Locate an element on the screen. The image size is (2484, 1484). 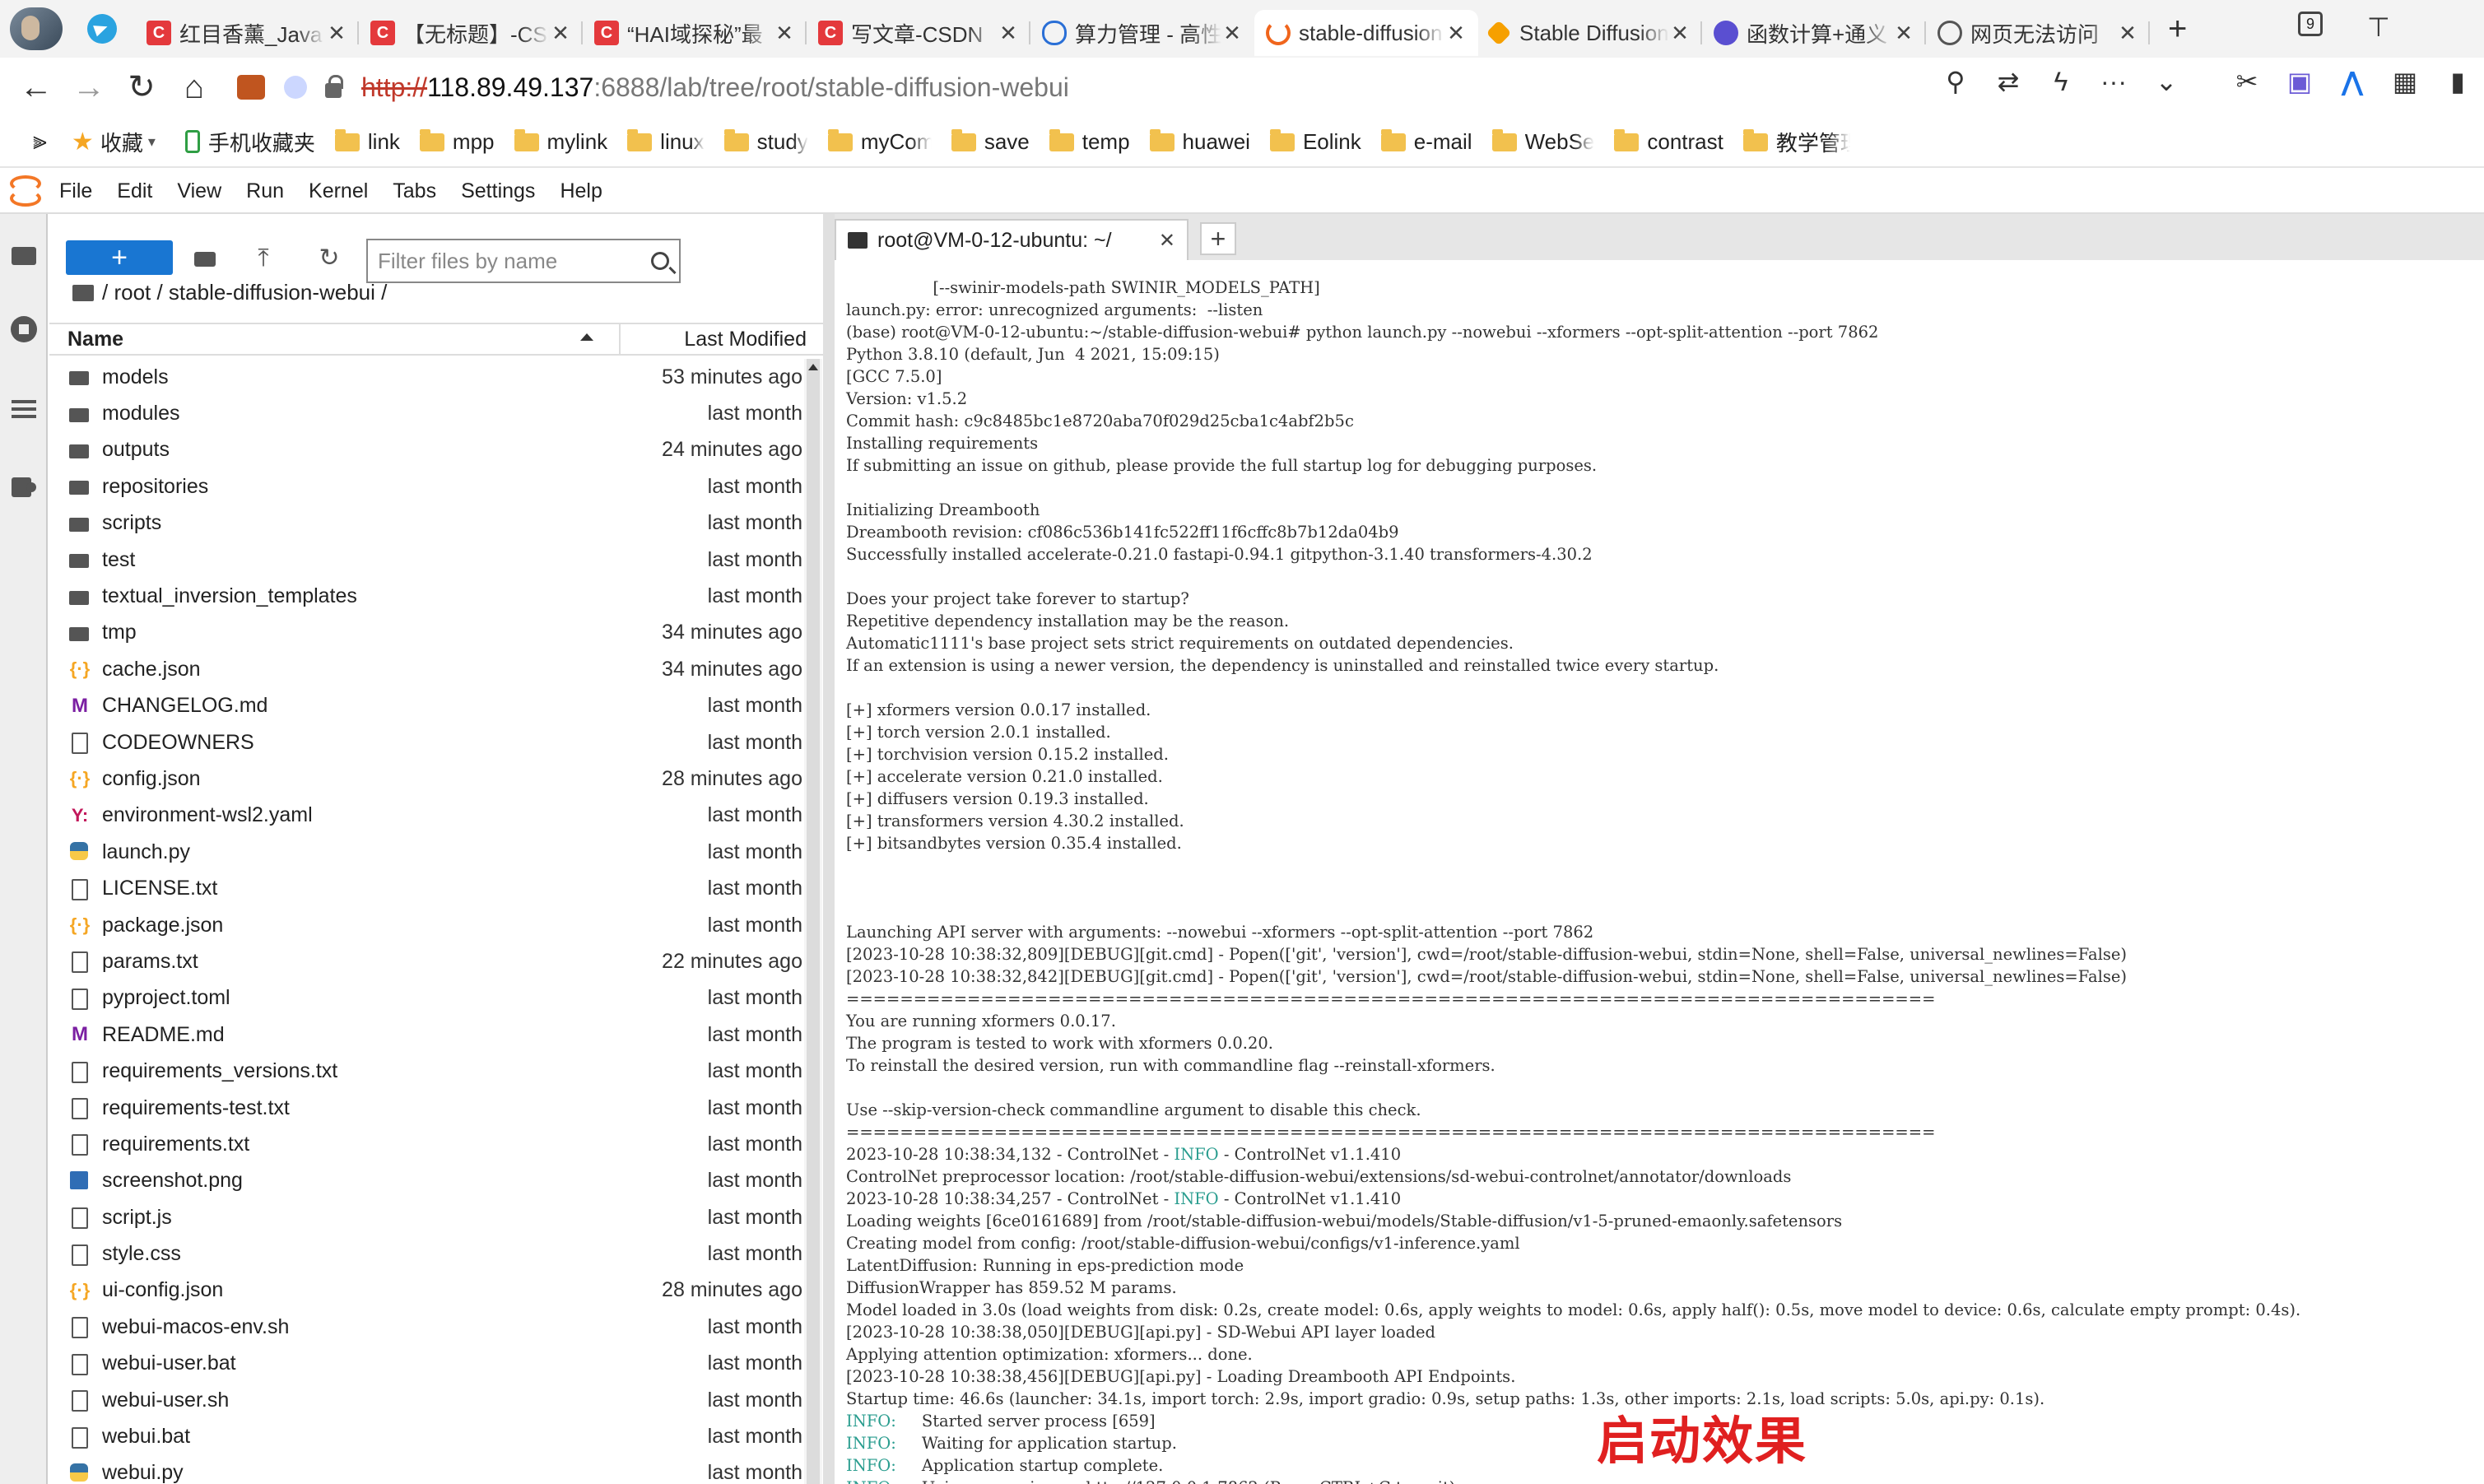
browser-tab: 网页无法访问 ✕ is located at coordinates (2038, 33).